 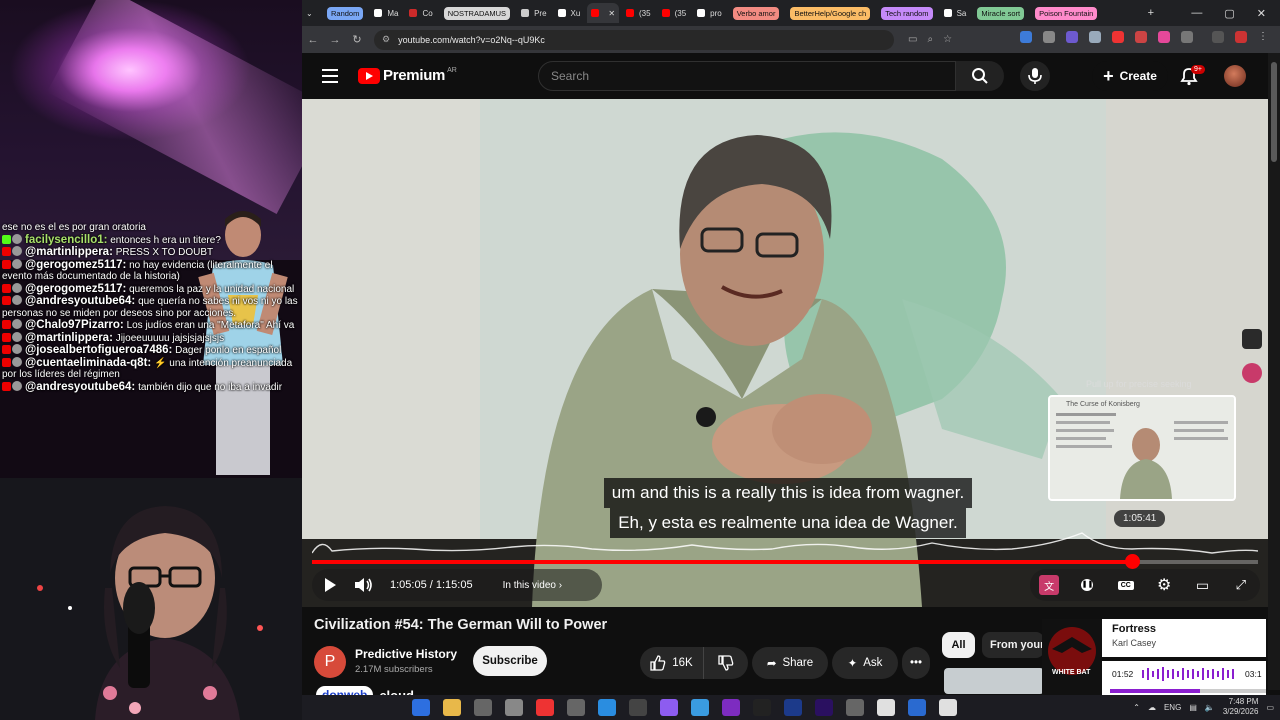 I want to click on notification-center-icon: ▭, so click(x=1270, y=707).